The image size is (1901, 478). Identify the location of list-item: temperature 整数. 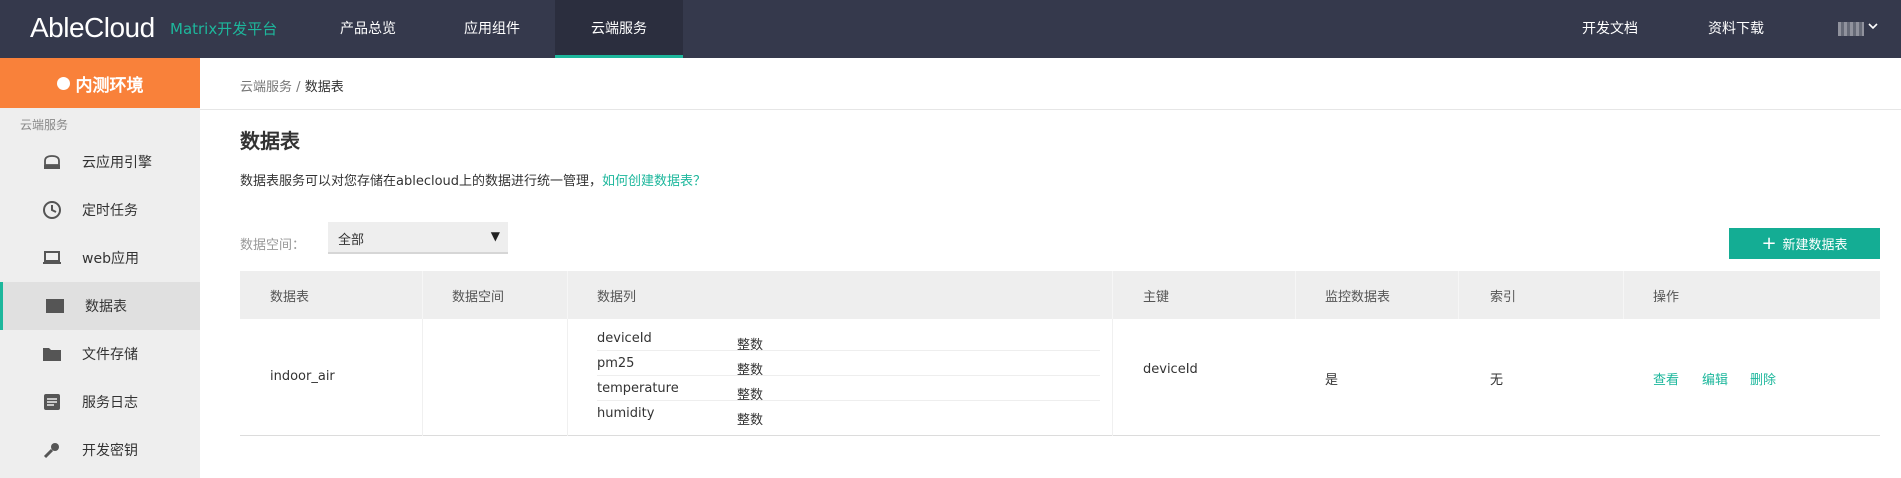
(848, 389).